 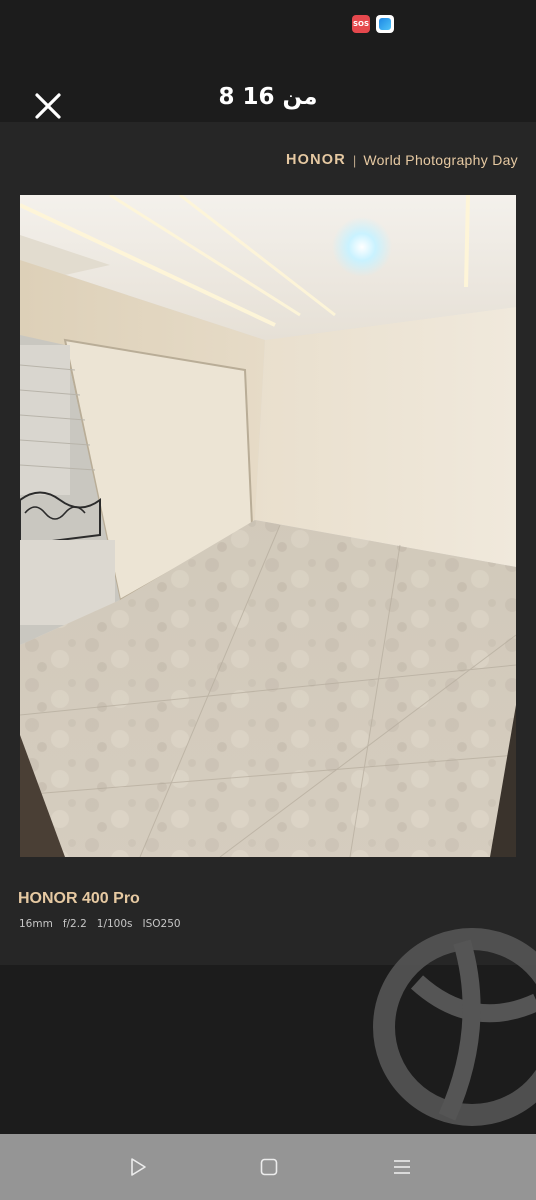 I want to click on sos-badge: SOS, so click(x=361, y=24).